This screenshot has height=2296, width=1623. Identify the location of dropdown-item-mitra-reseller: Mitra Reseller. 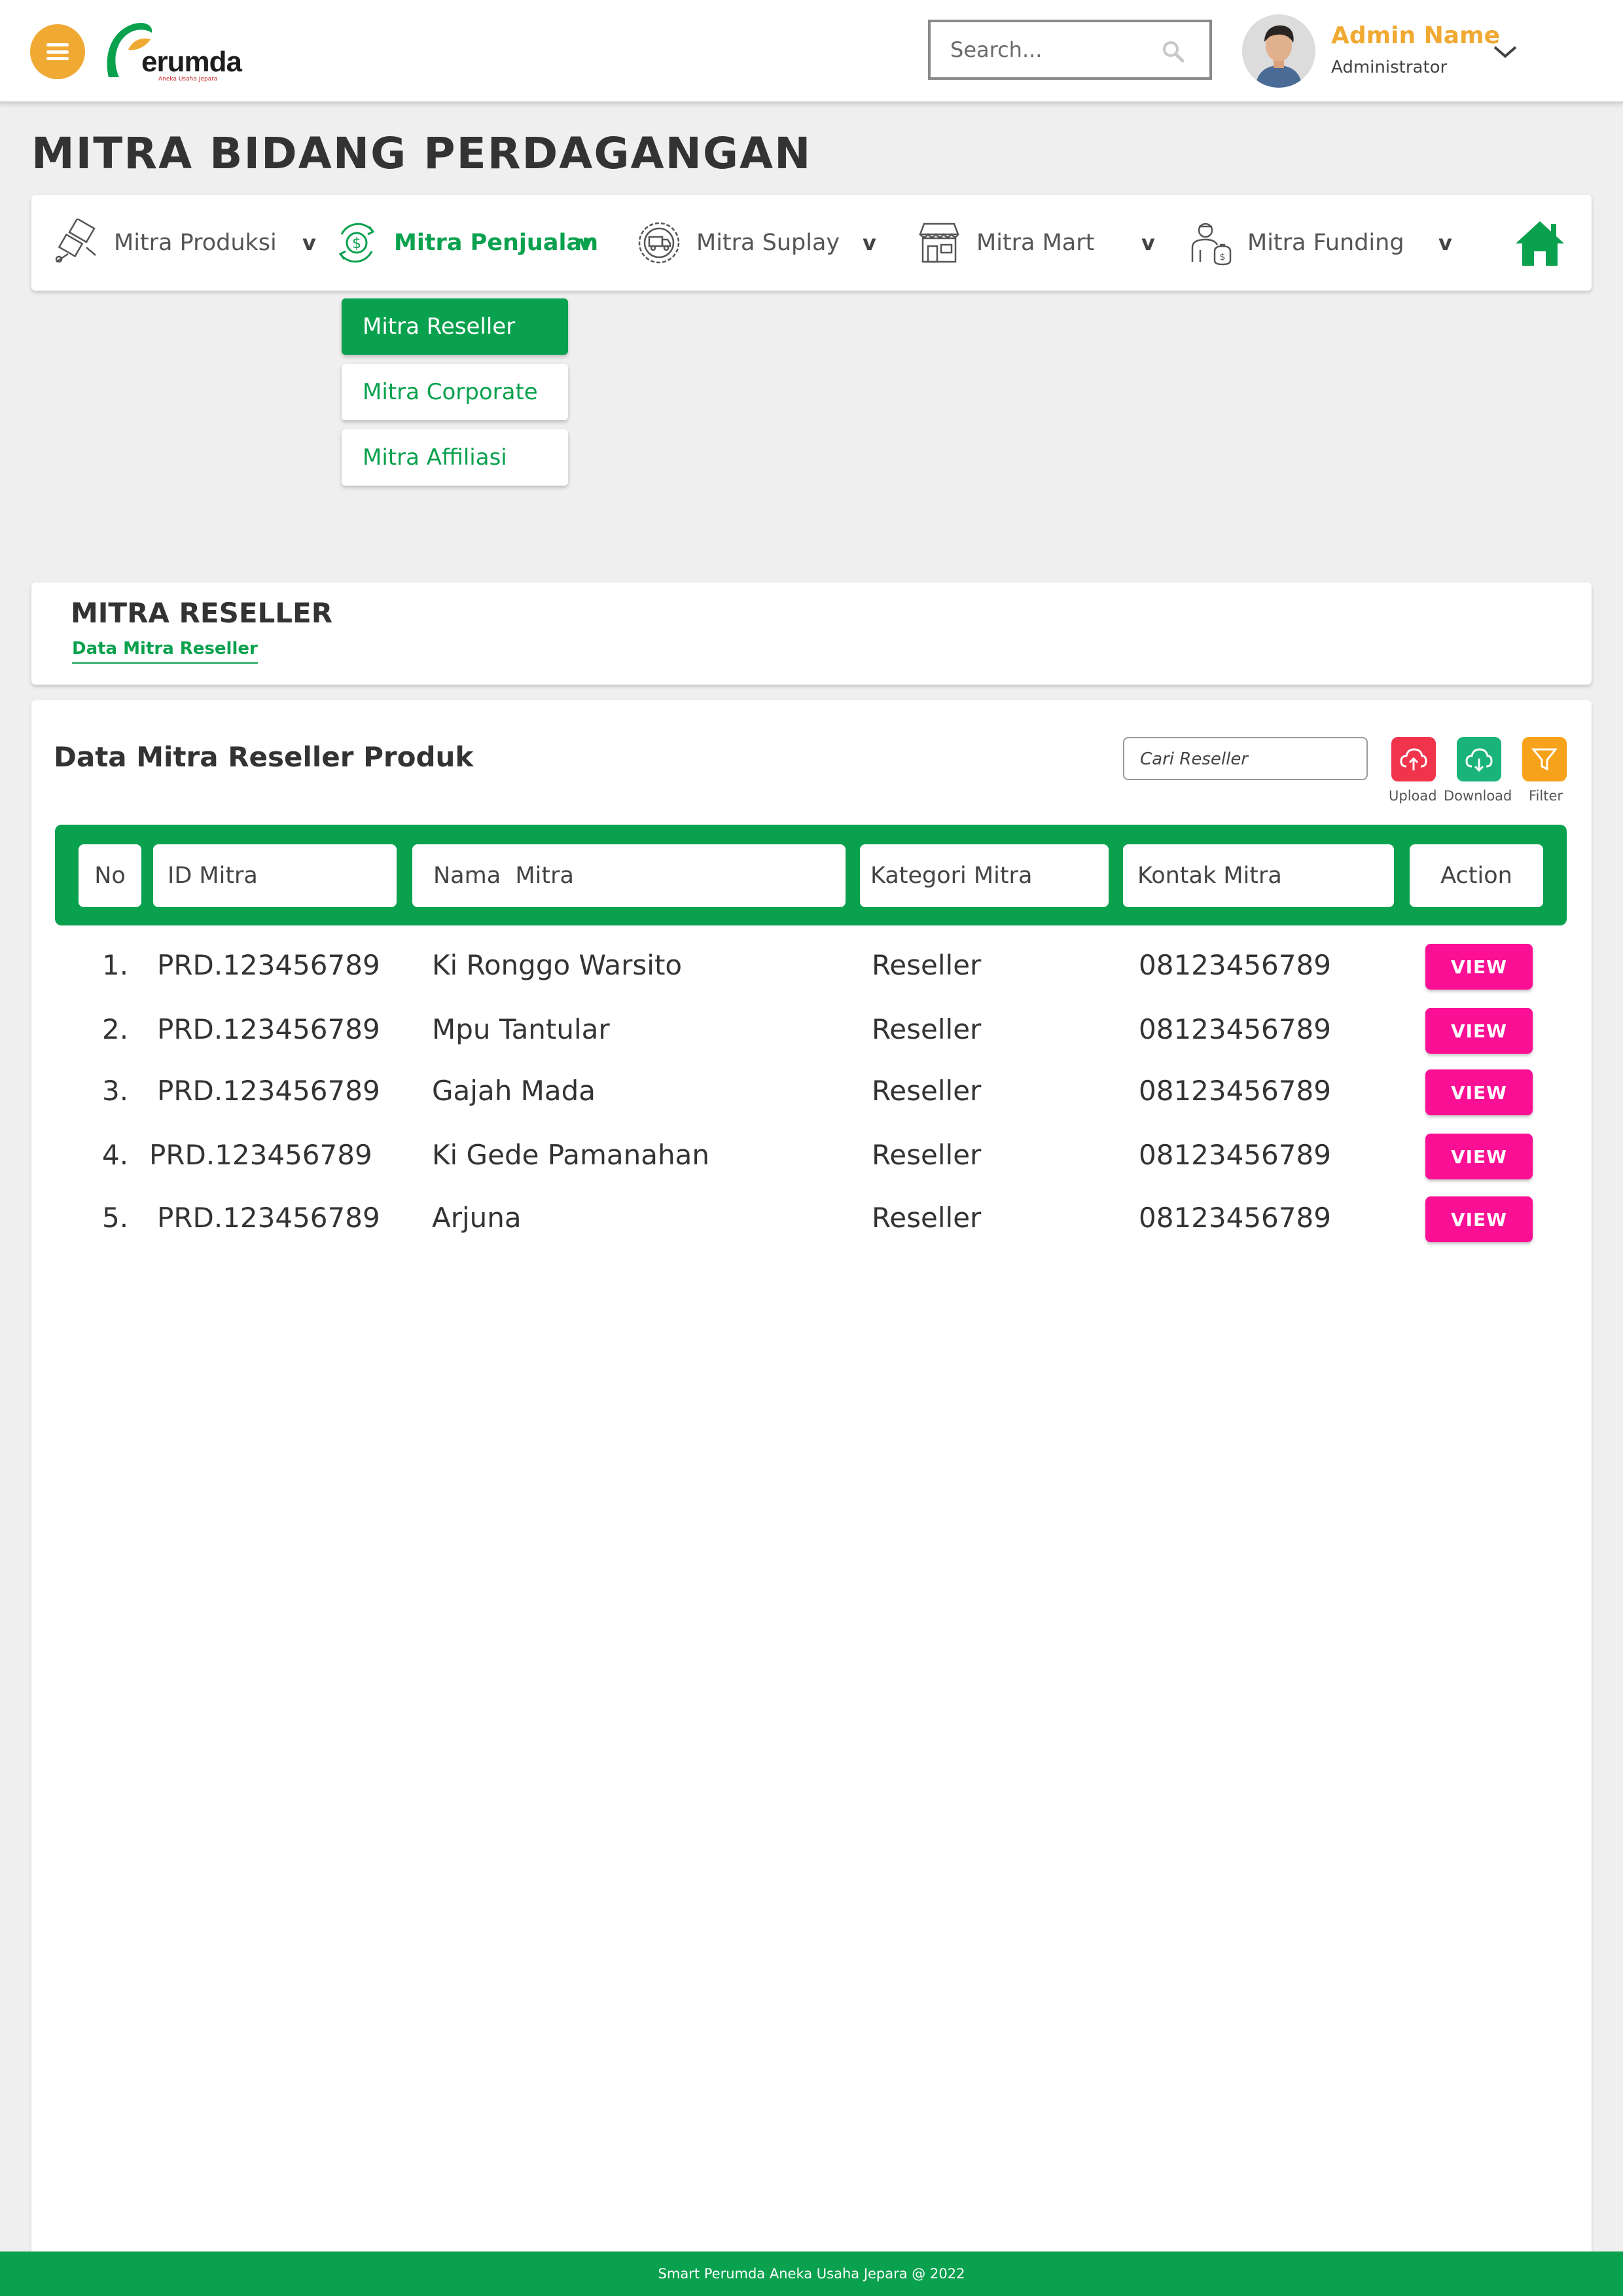
(455, 326).